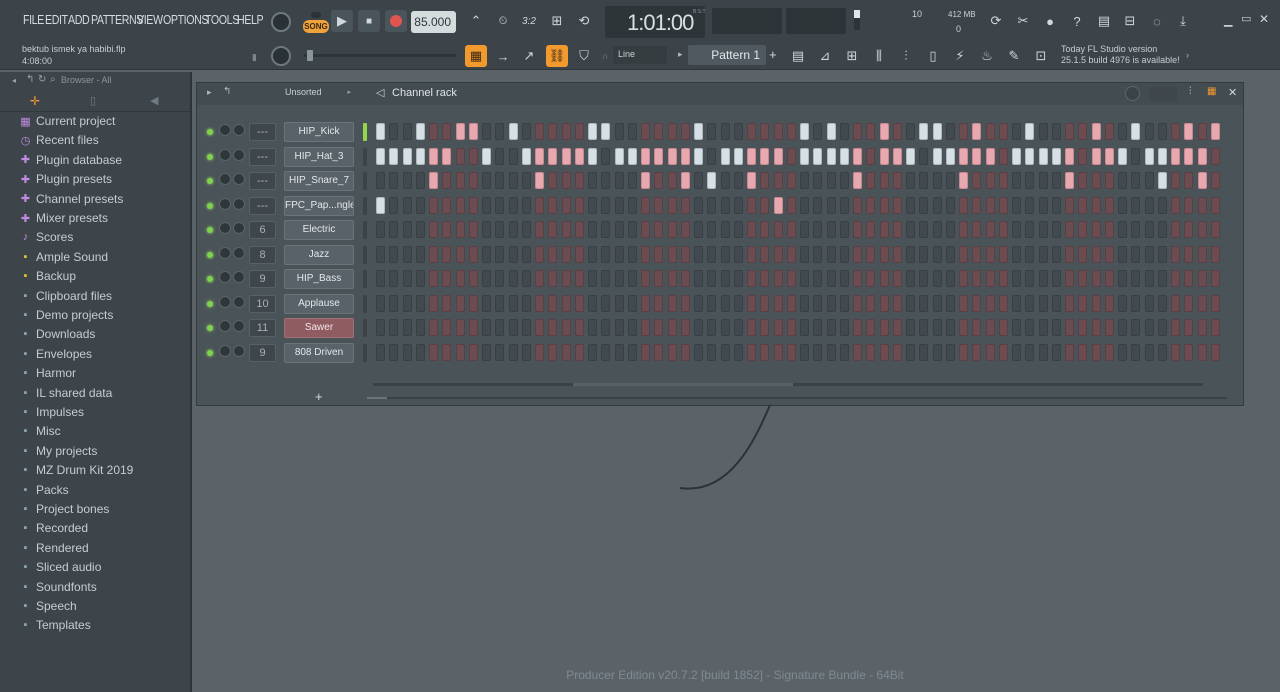 This screenshot has height=692, width=1280. What do you see at coordinates (727, 55) in the screenshot?
I see `pattern-selector: Pattern 1` at bounding box center [727, 55].